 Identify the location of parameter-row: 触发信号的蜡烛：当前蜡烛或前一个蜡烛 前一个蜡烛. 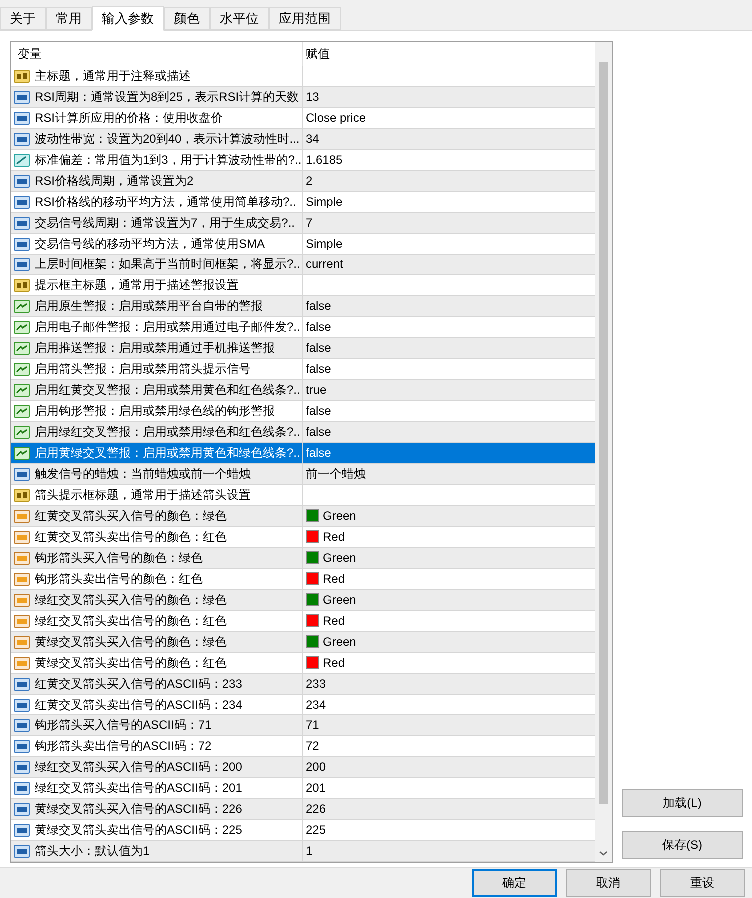
(303, 474).